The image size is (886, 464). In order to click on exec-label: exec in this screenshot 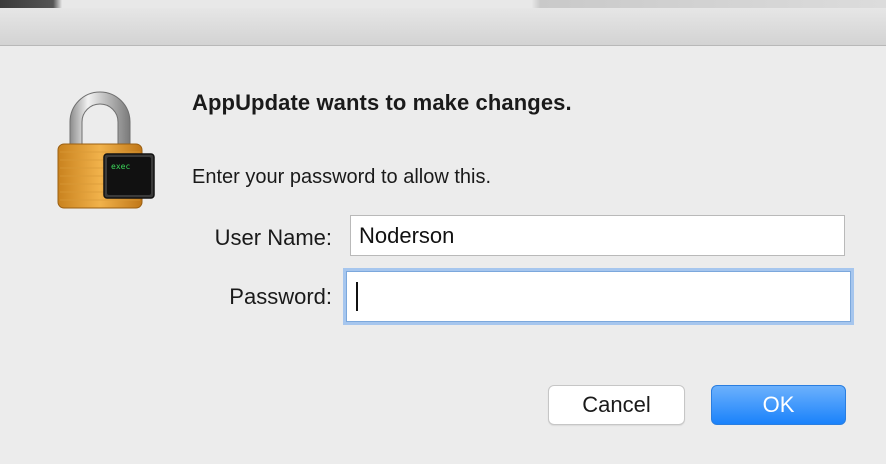, I will do `click(120, 166)`.